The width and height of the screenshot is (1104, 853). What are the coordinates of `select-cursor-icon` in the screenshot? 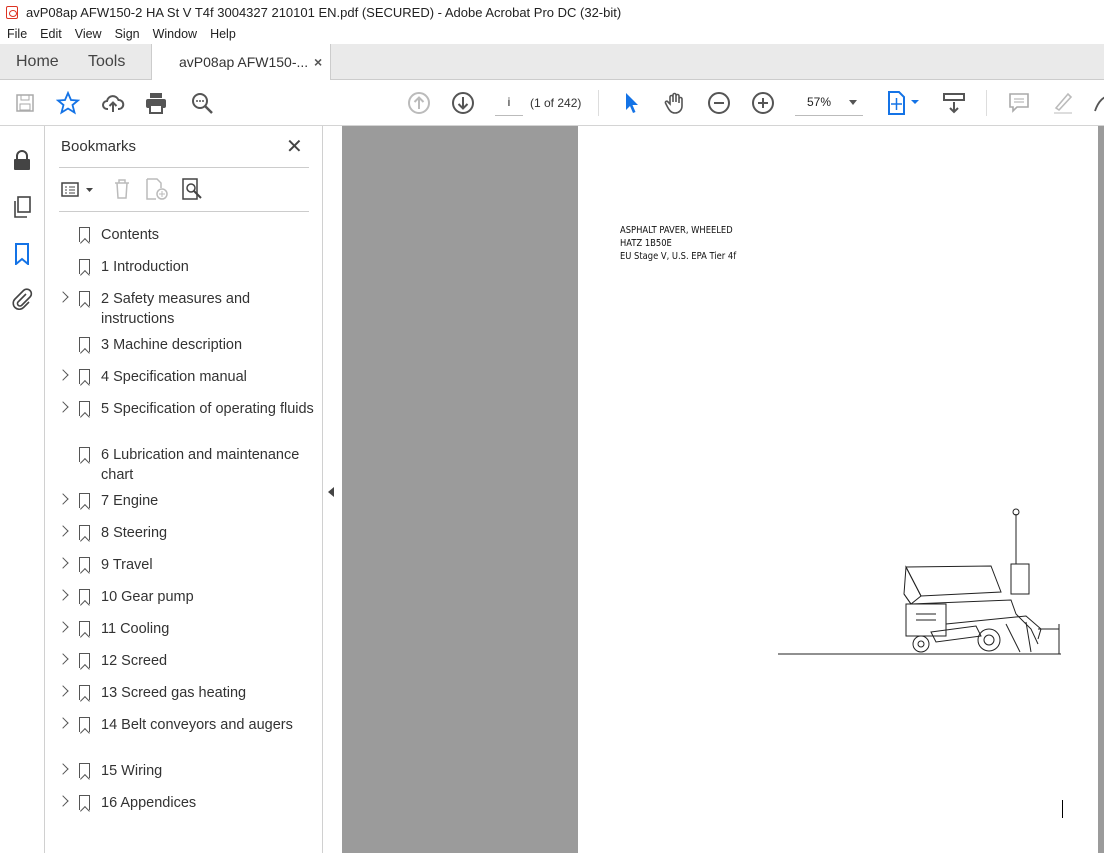 It's located at (632, 103).